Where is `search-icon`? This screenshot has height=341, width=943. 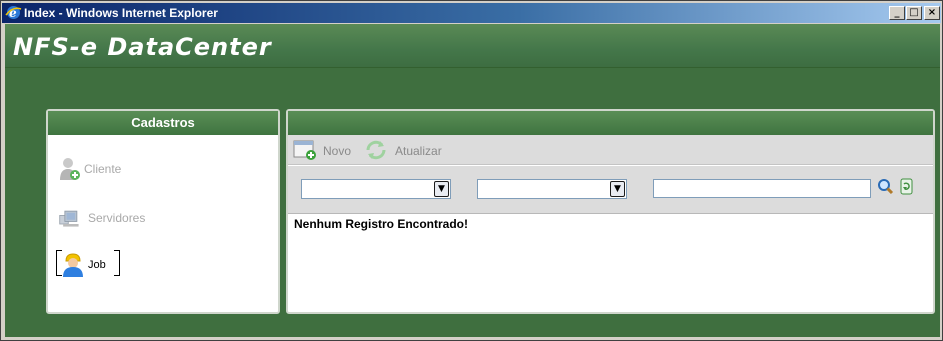 search-icon is located at coordinates (885, 186).